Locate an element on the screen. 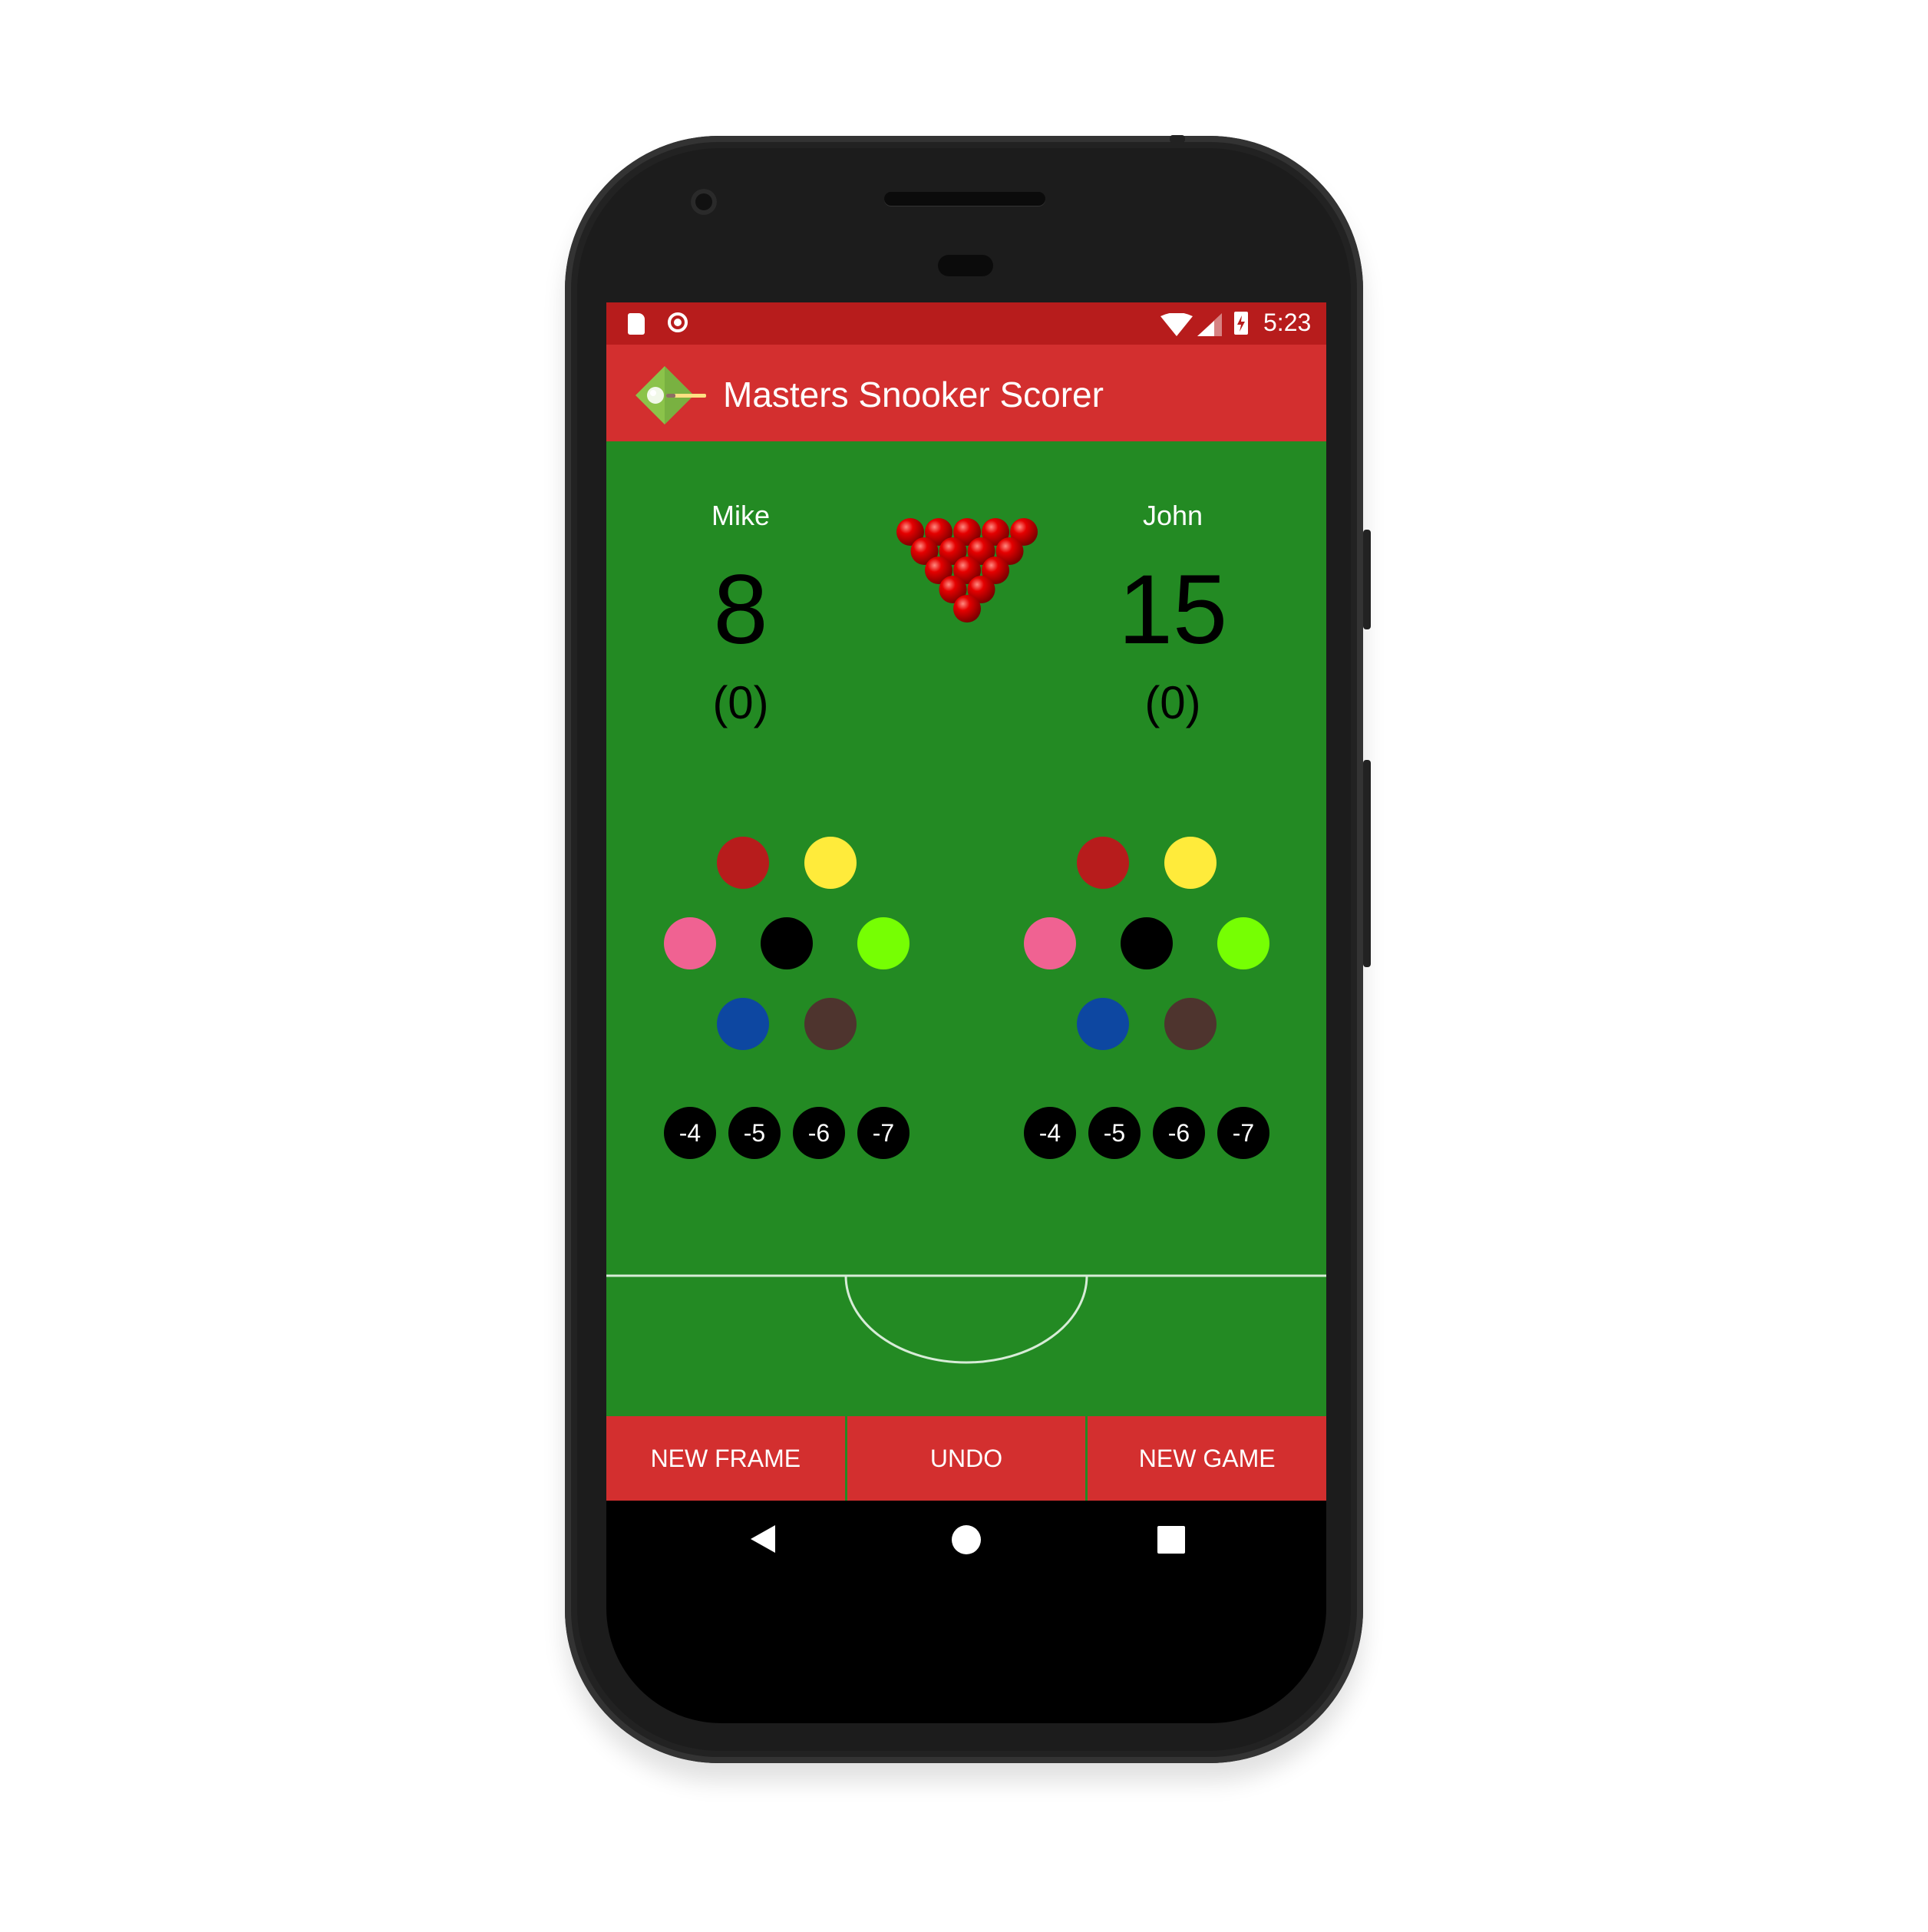 This screenshot has height=1932, width=1928. status-bar: 5:23 is located at coordinates (966, 323).